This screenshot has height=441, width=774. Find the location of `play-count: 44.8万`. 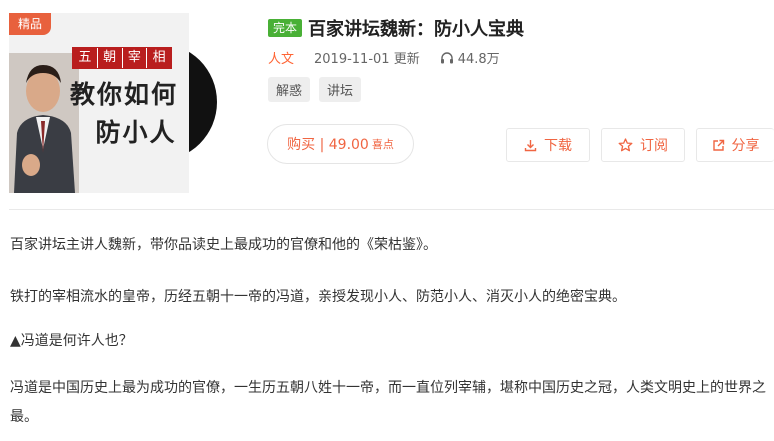

play-count: 44.8万 is located at coordinates (470, 57).